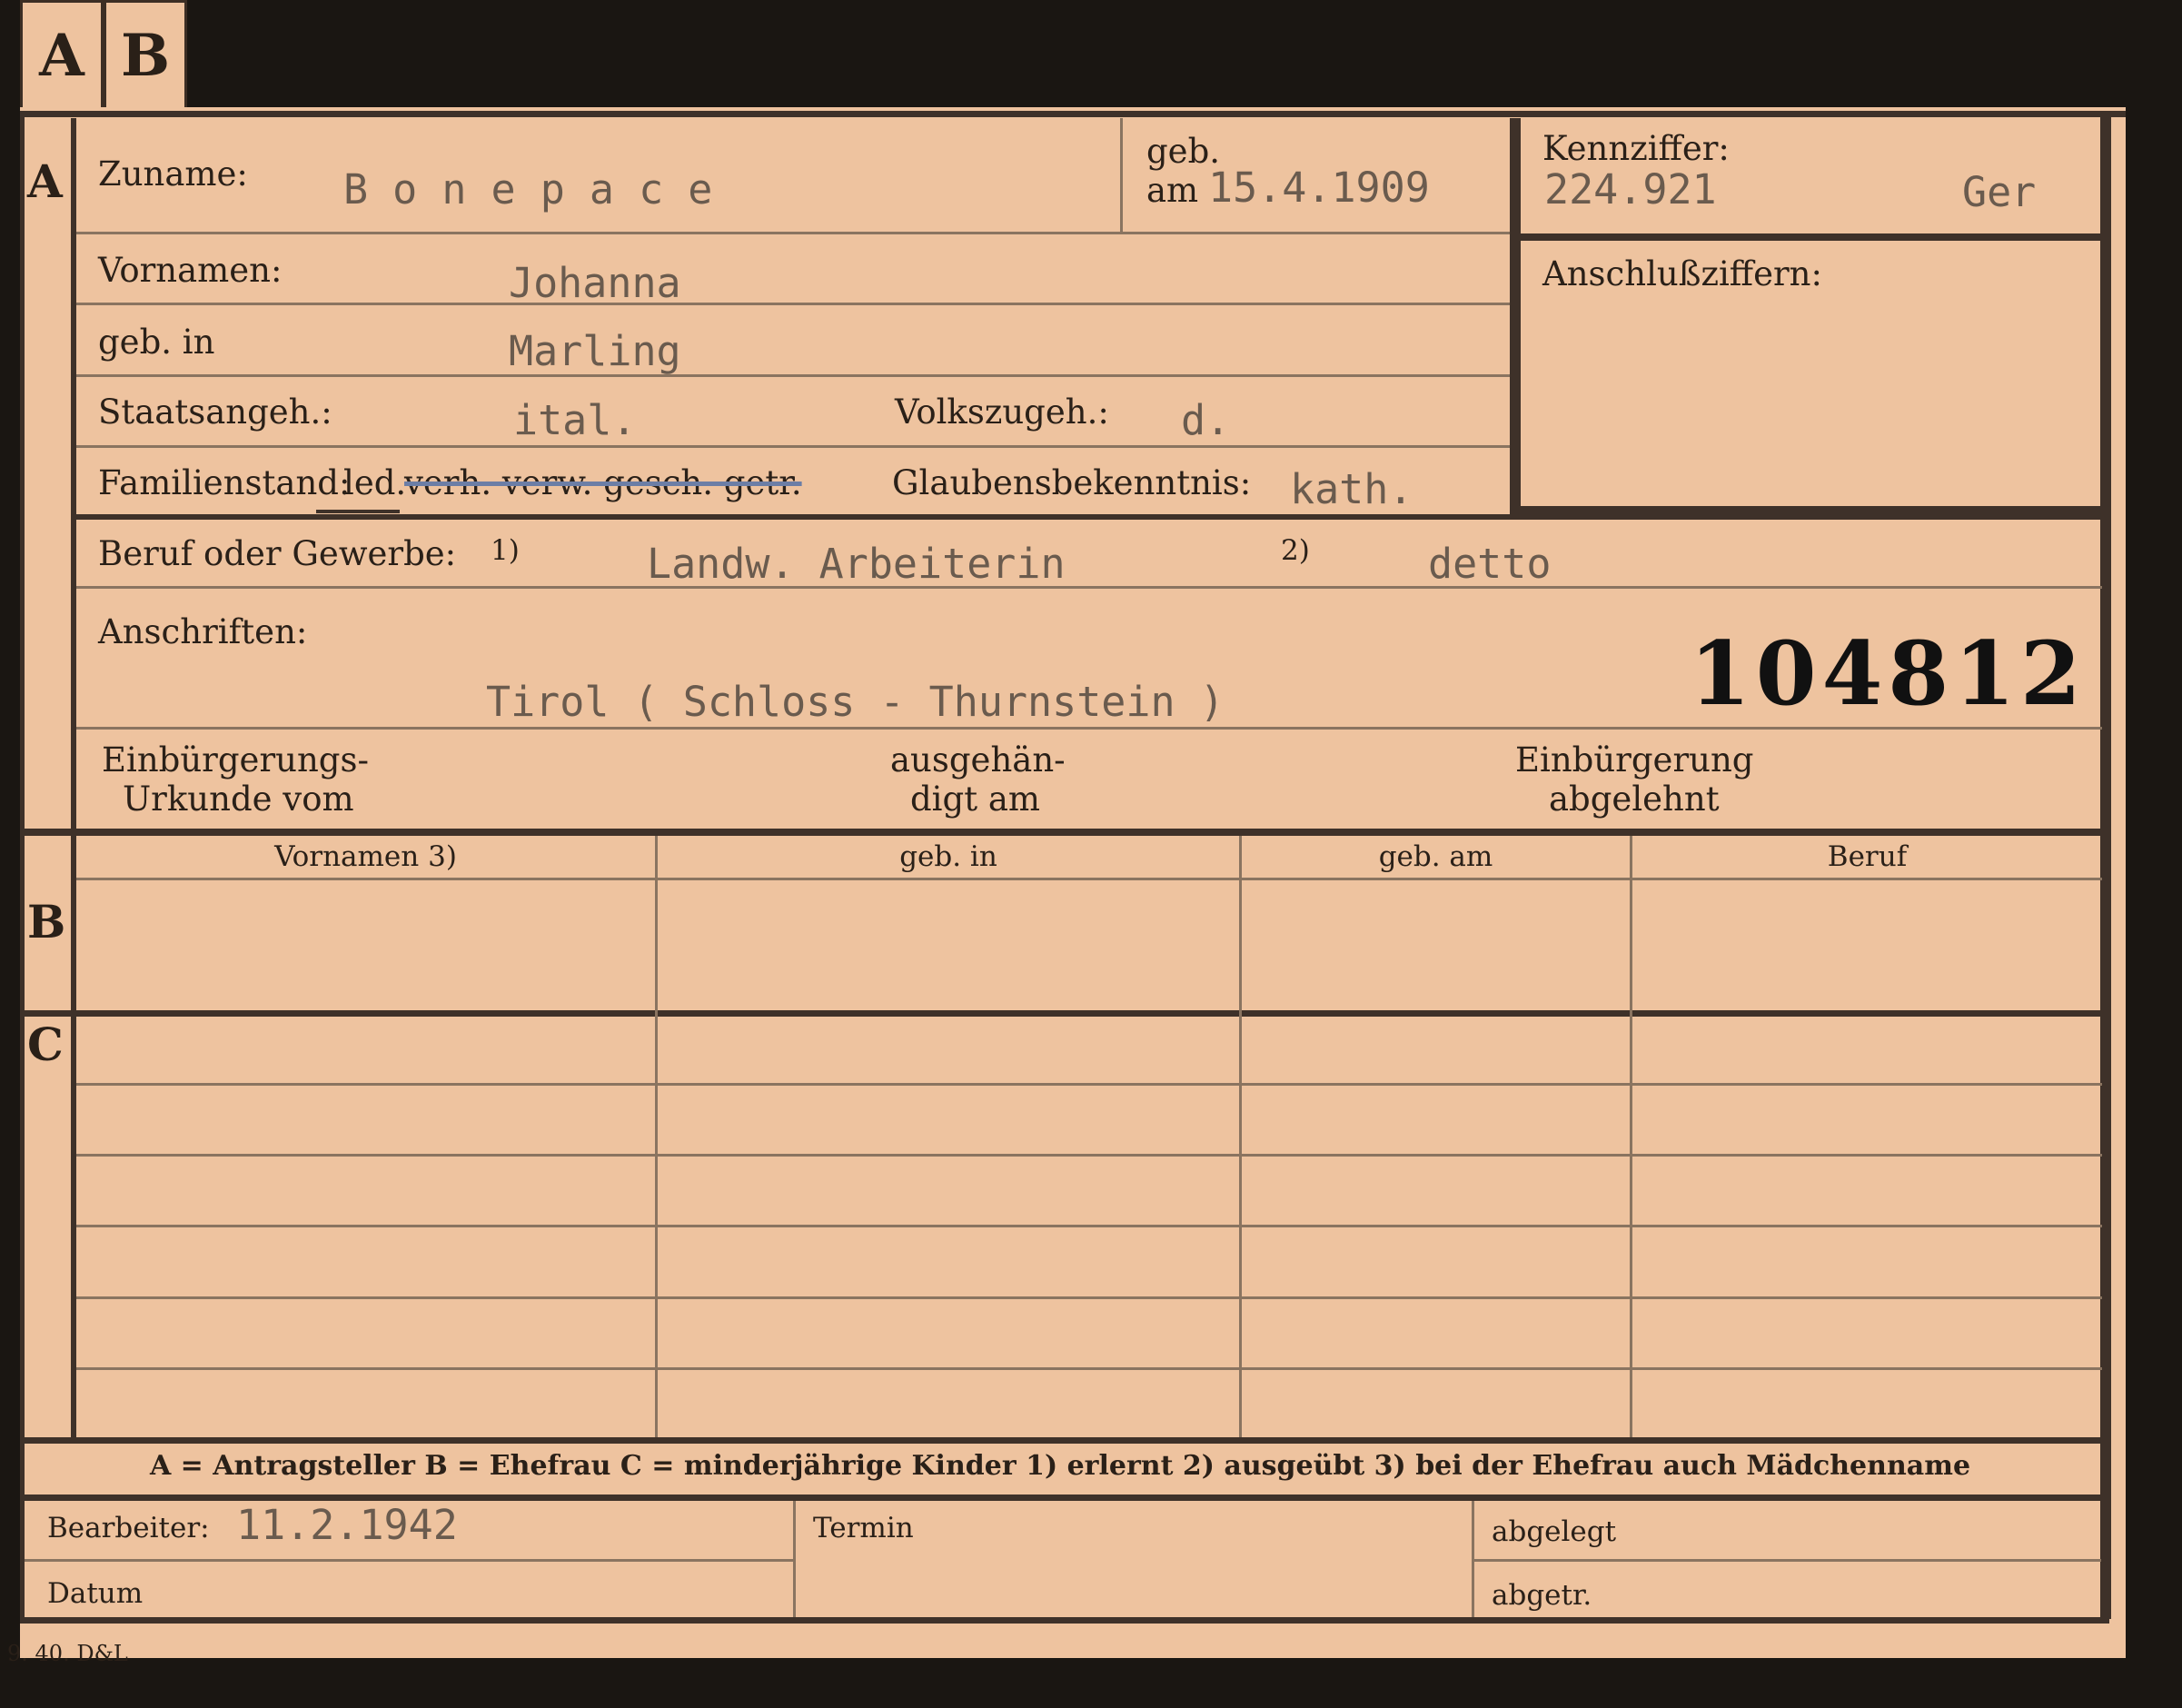 The width and height of the screenshot is (2182, 1708). I want to click on section-a-label: A, so click(45, 181).